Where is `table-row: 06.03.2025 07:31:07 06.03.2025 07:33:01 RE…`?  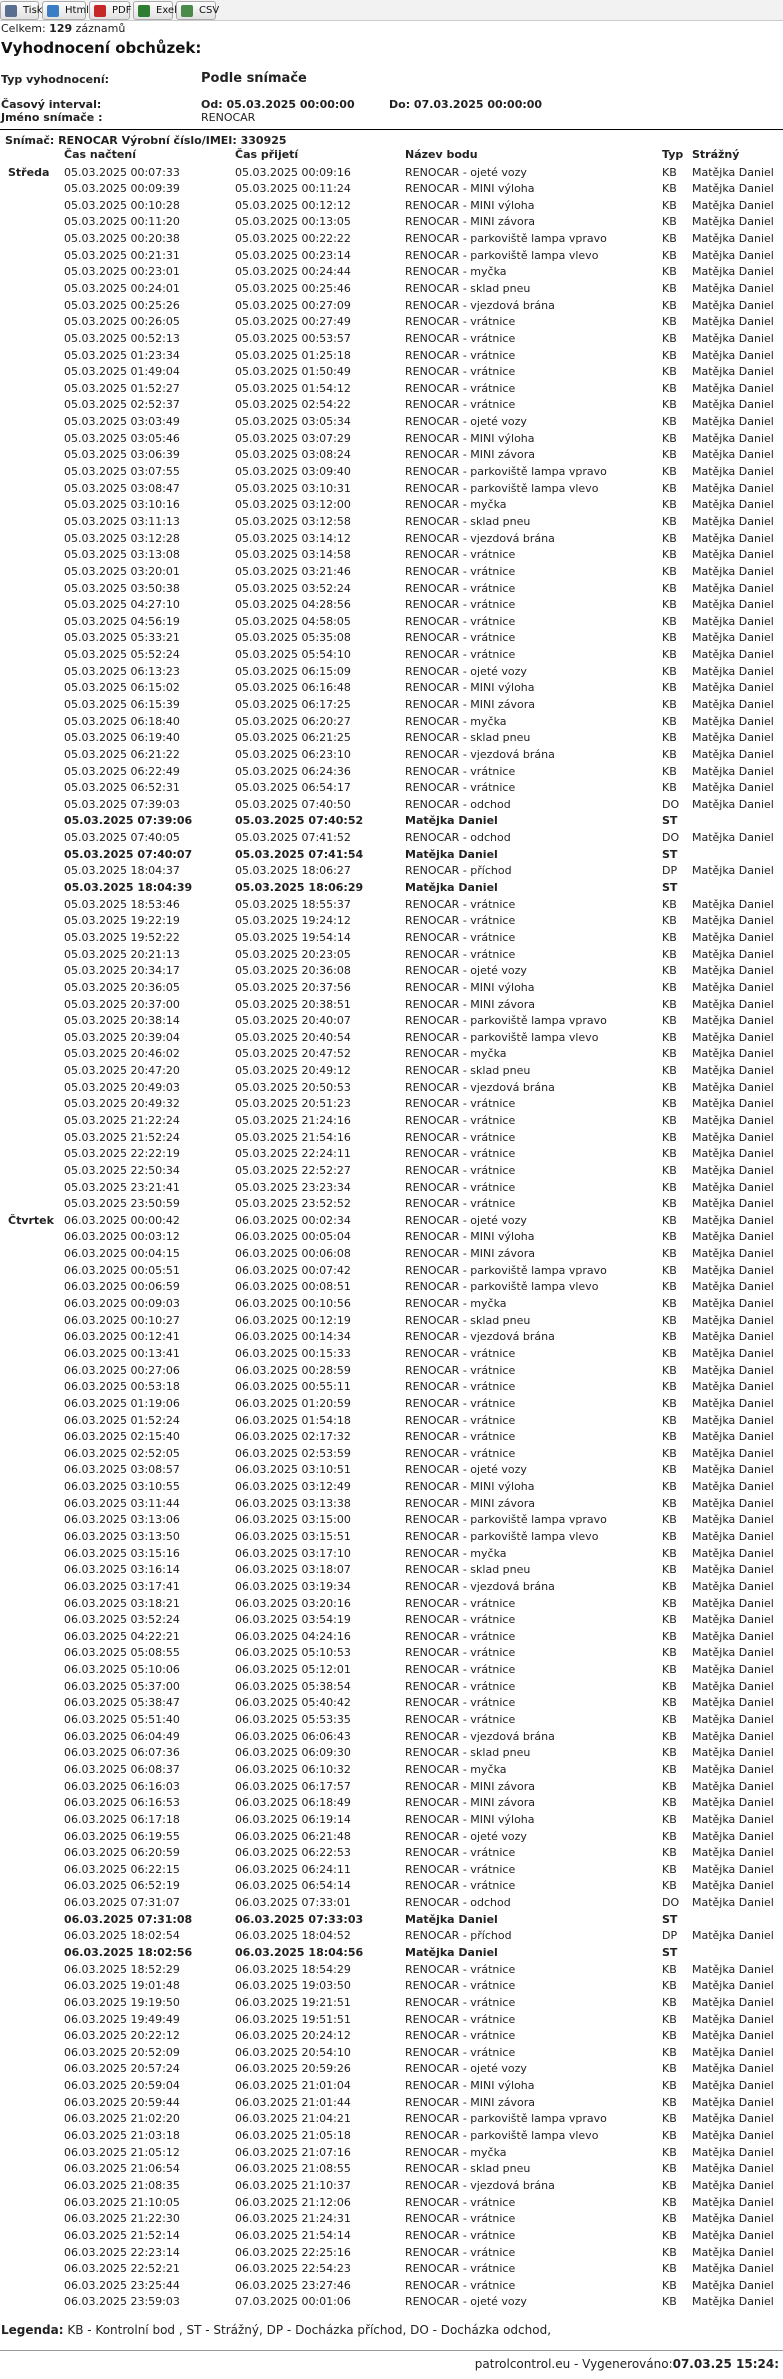 table-row: 06.03.2025 07:31:07 06.03.2025 07:33:01 RE… is located at coordinates (391, 1903).